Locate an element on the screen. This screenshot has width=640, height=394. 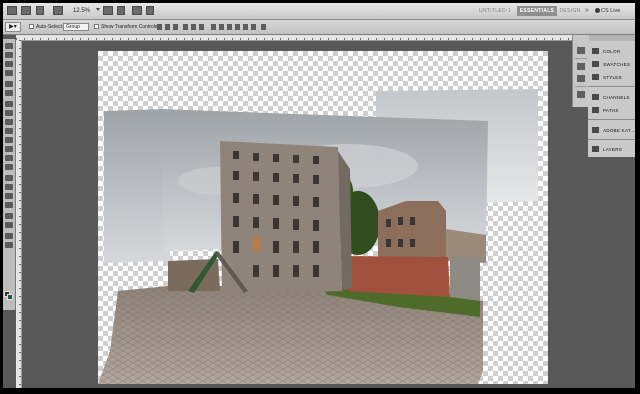
panel-color: COLOR is located at coordinates (611, 51).